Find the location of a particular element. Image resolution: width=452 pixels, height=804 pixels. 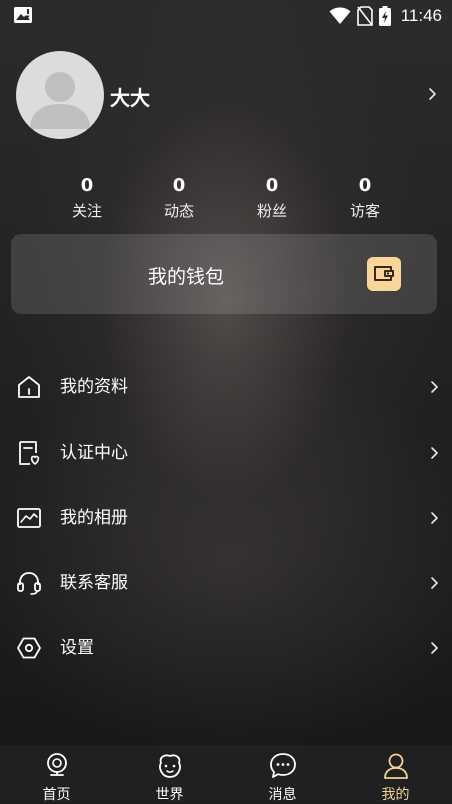

world-face-icon is located at coordinates (170, 766).